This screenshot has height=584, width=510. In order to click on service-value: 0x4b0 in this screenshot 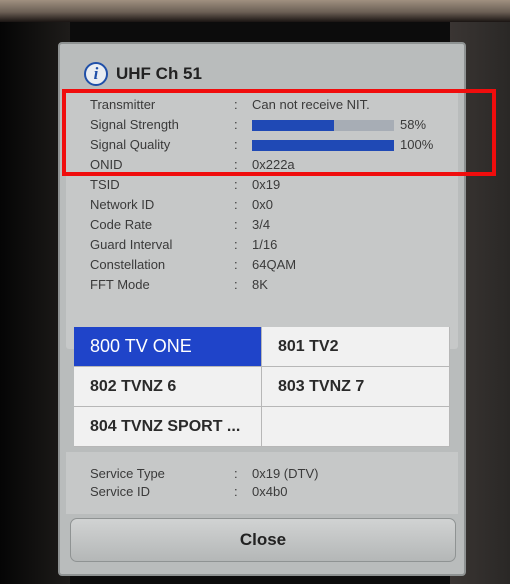, I will do `click(270, 491)`.